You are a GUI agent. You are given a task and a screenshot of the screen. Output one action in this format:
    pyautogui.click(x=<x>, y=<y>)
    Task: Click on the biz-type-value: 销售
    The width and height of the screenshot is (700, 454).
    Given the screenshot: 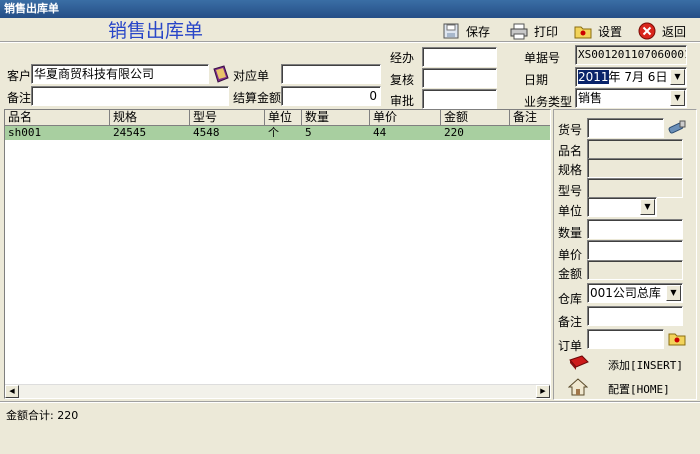 What is the action you would take?
    pyautogui.click(x=590, y=98)
    